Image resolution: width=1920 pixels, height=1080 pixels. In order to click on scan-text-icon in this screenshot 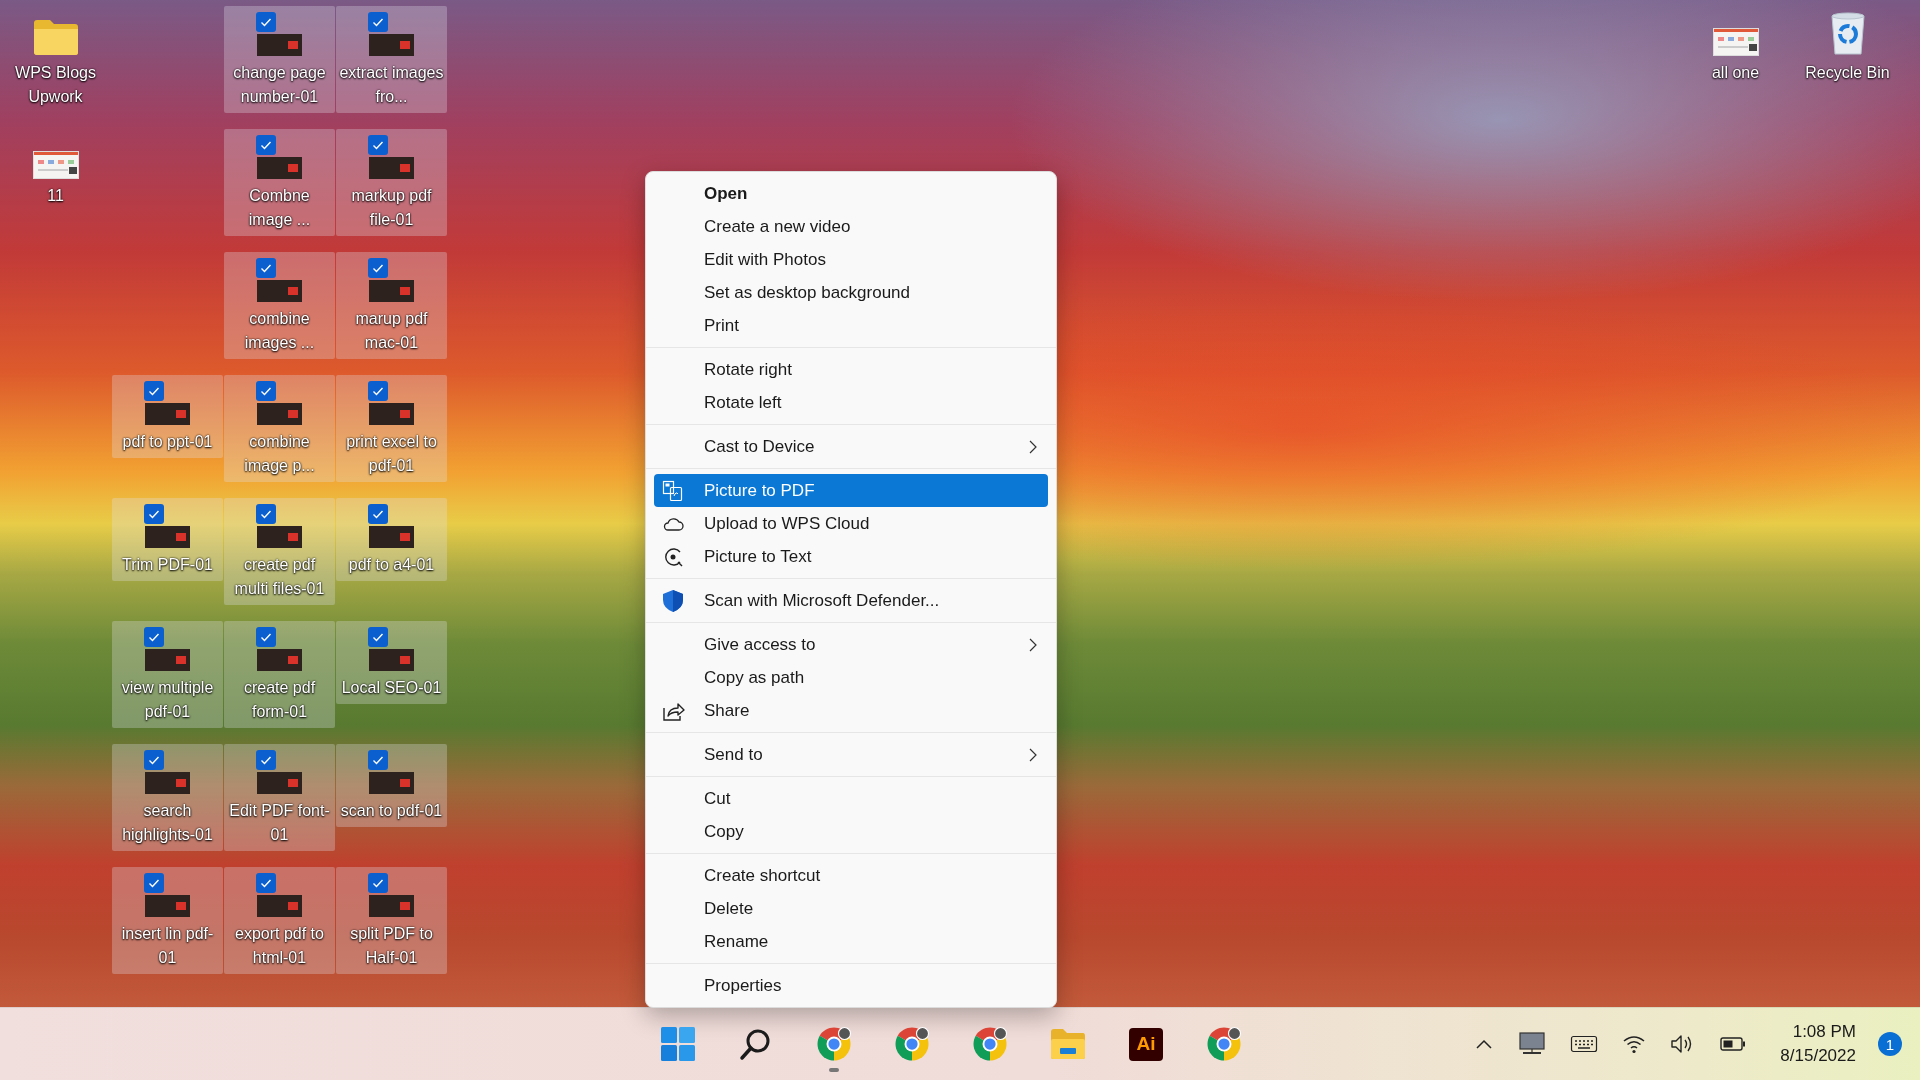, I will do `click(673, 556)`.